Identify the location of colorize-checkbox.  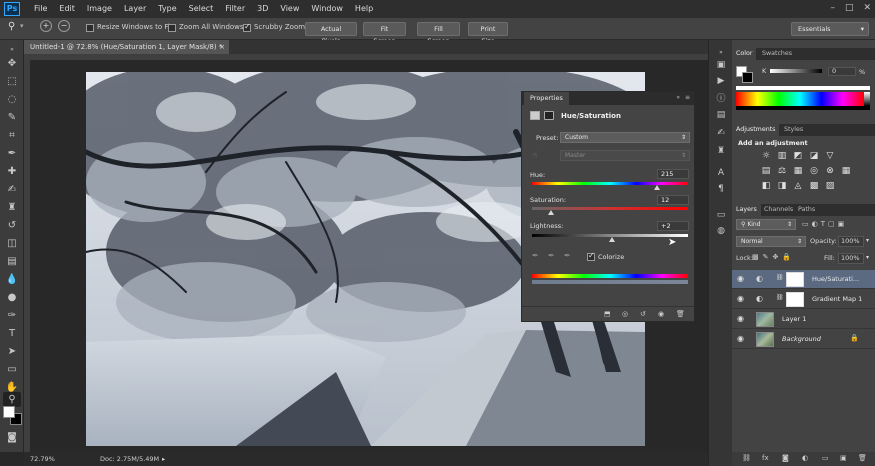
(591, 256).